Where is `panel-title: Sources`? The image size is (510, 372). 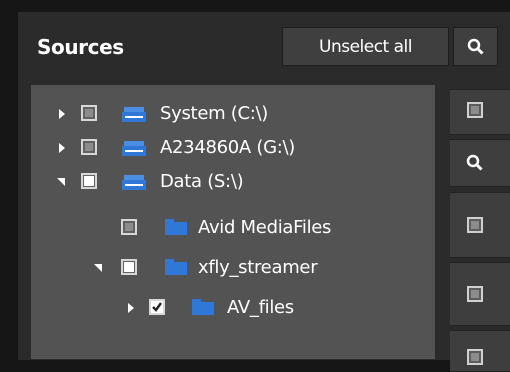 panel-title: Sources is located at coordinates (80, 47).